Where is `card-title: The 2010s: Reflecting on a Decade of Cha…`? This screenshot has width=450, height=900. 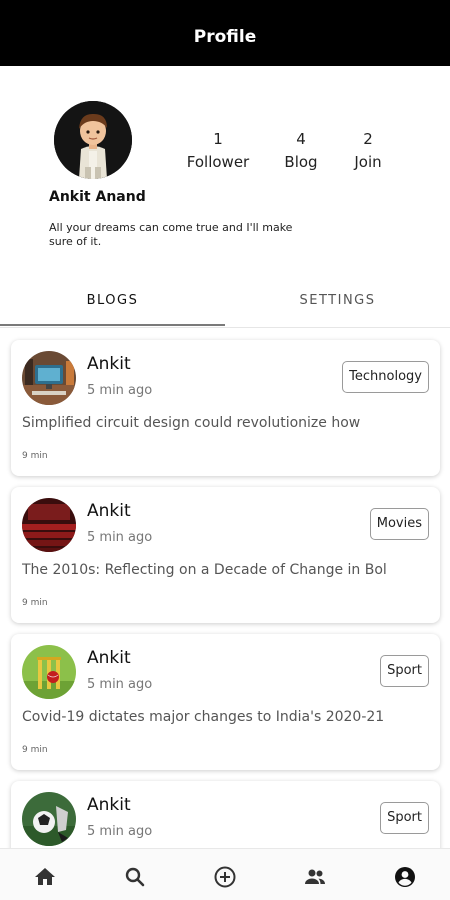
card-title: The 2010s: Reflecting on a Decade of Cha… is located at coordinates (204, 570).